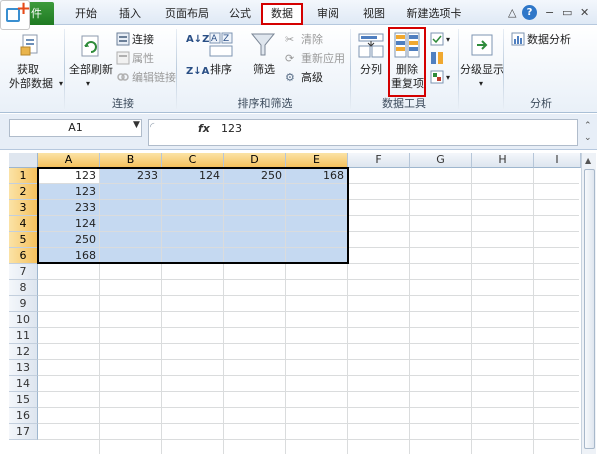  I want to click on column-header-c: C, so click(193, 160).